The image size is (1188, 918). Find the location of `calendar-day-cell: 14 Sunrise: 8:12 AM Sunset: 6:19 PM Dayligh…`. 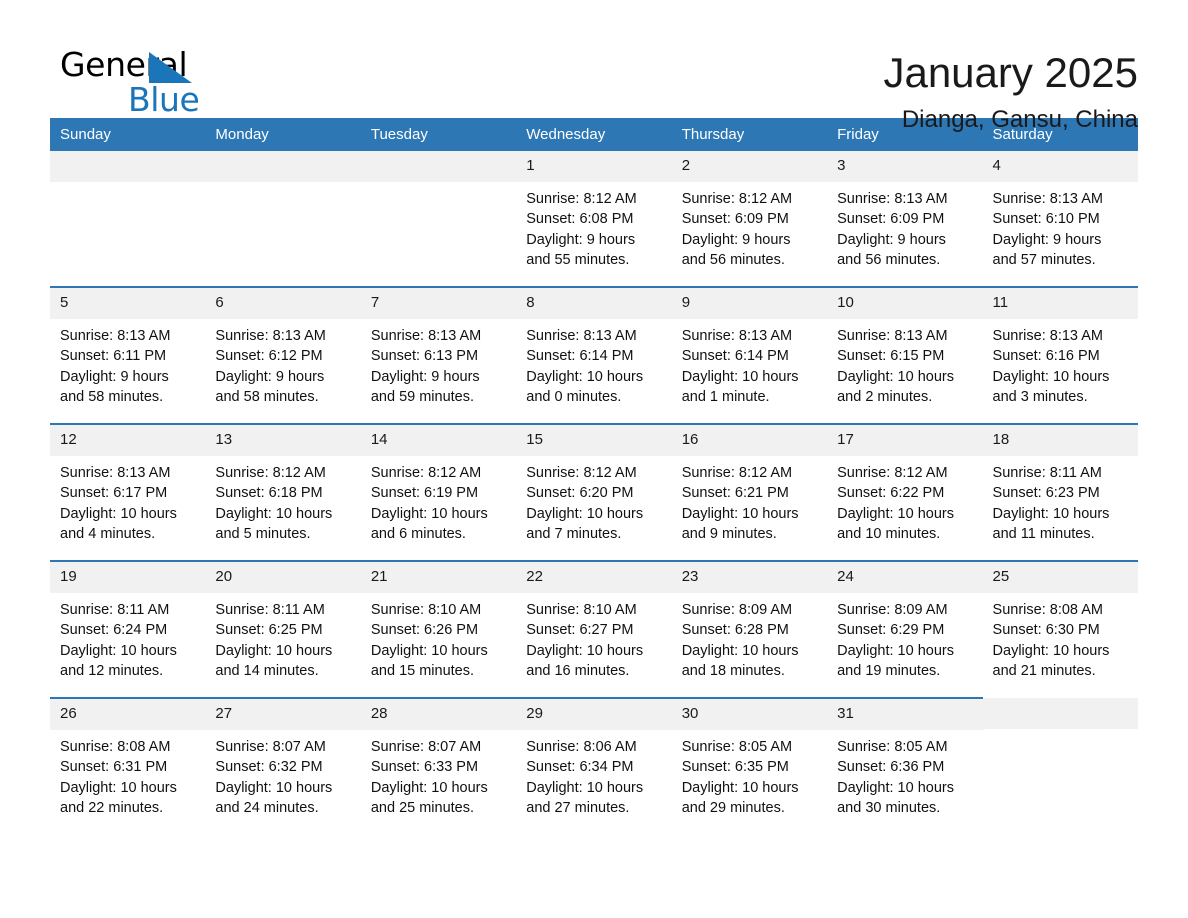

calendar-day-cell: 14 Sunrise: 8:12 AM Sunset: 6:19 PM Dayligh… is located at coordinates (438, 492).